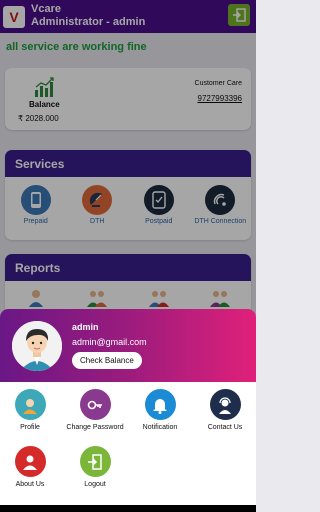 This screenshot has height=512, width=320. What do you see at coordinates (85, 327) in the screenshot?
I see `profile-name: admin` at bounding box center [85, 327].